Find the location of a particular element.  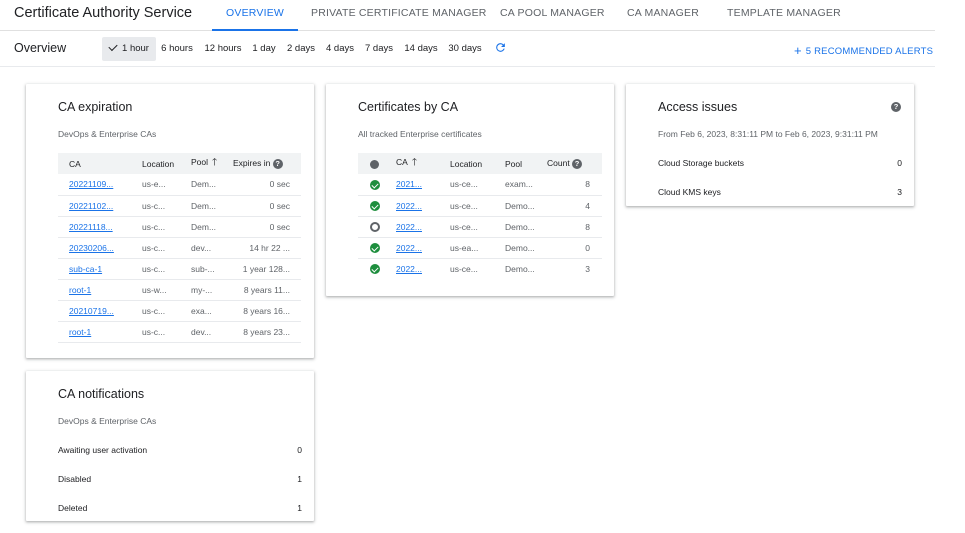

range-4-days: 4 days is located at coordinates (340, 49).